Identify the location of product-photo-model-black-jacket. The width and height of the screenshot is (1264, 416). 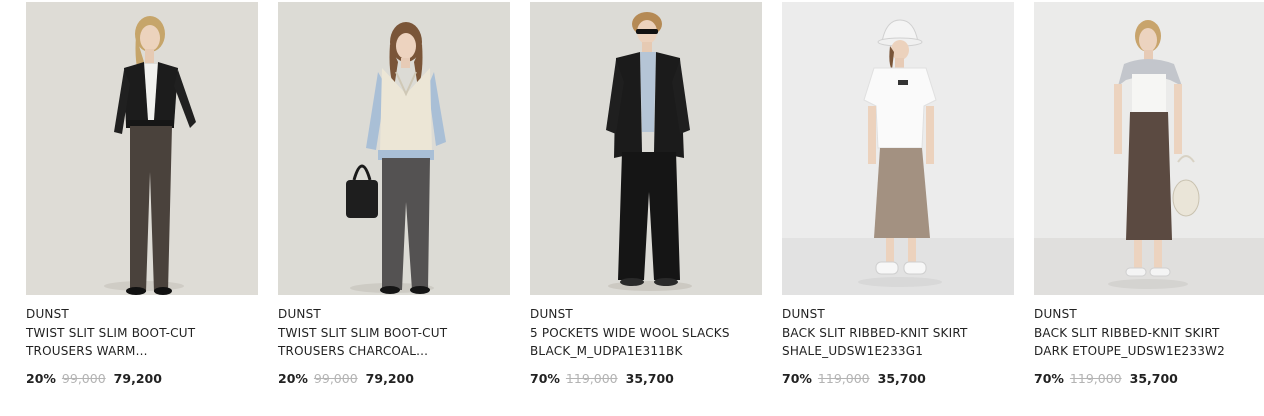
(142, 148).